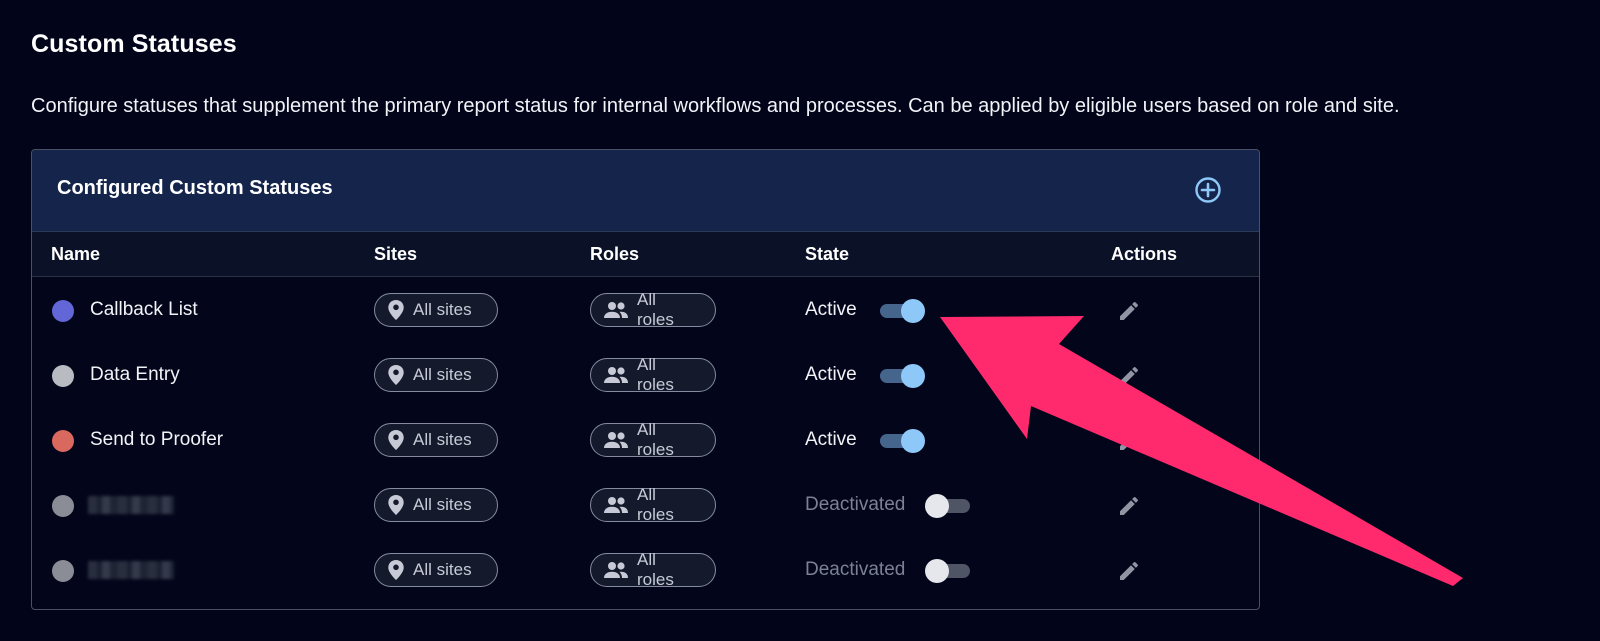 The height and width of the screenshot is (641, 1600). I want to click on panel-title: Configured Custom Statuses, so click(195, 188).